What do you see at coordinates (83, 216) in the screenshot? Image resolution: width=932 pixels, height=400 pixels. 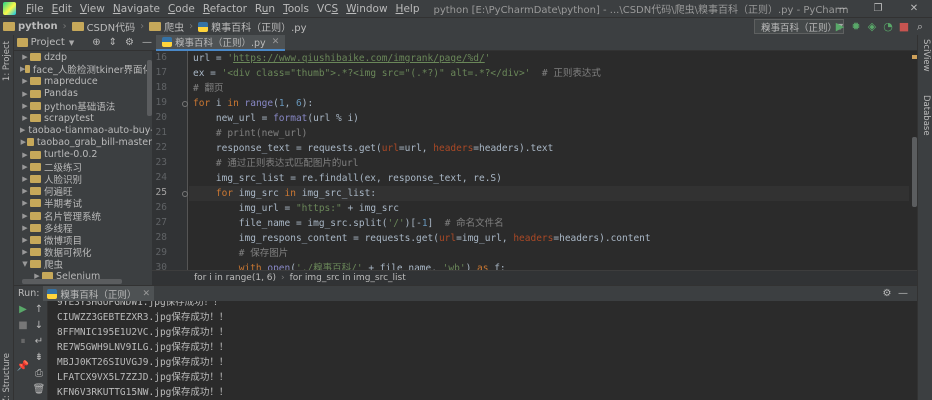 I see `tree-item: ▶ 名片管理系统` at bounding box center [83, 216].